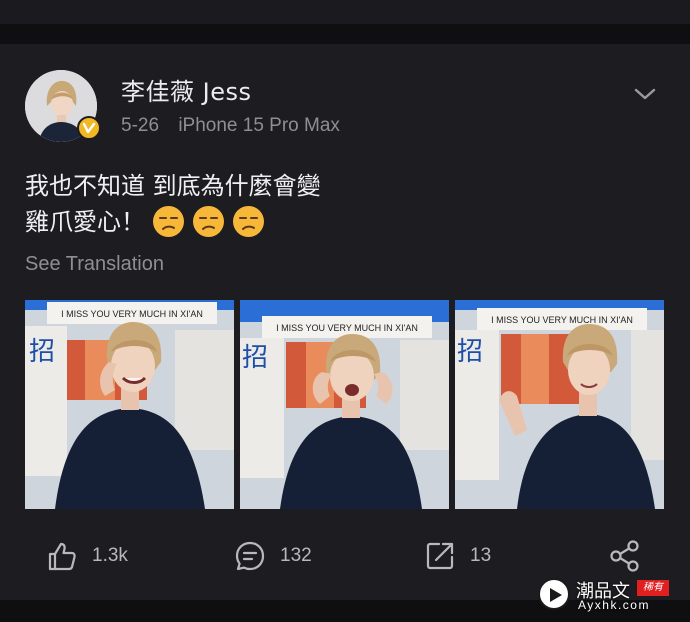 The image size is (690, 622). Describe the element at coordinates (554, 594) in the screenshot. I see `play-icon` at that location.